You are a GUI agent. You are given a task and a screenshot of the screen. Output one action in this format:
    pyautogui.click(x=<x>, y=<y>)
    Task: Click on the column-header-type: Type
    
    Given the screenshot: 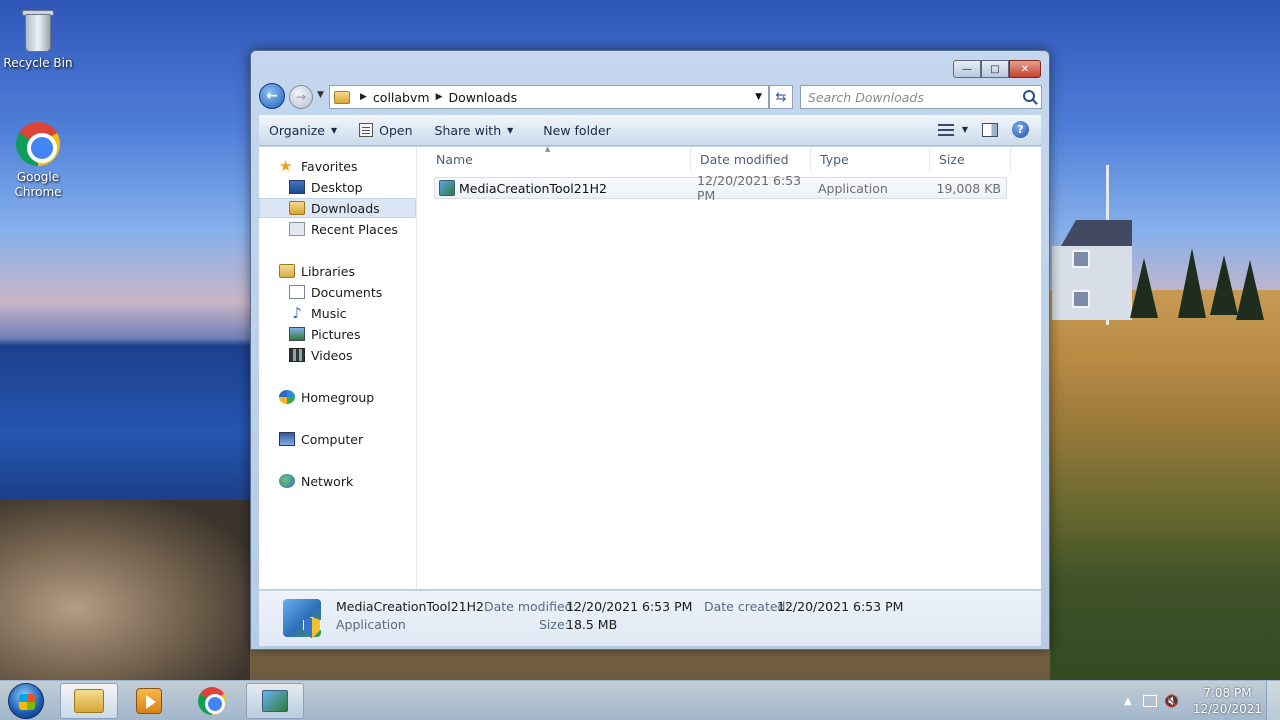 What is the action you would take?
    pyautogui.click(x=870, y=159)
    